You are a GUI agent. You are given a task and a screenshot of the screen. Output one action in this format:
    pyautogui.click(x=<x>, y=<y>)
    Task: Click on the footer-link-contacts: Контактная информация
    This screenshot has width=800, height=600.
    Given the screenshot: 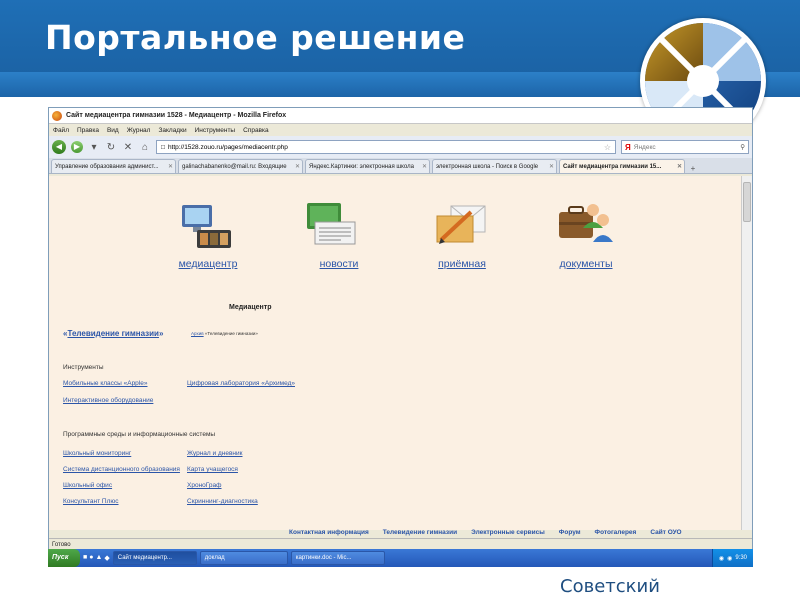 What is the action you would take?
    pyautogui.click(x=329, y=532)
    